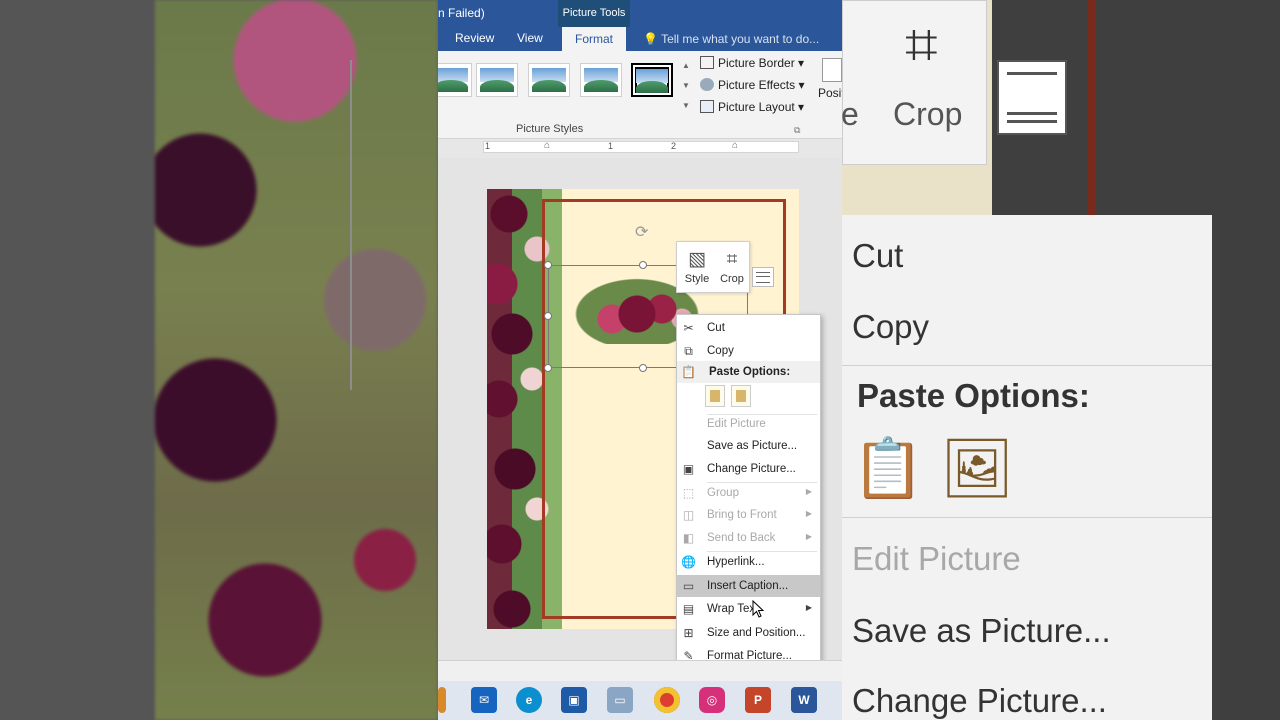  Describe the element at coordinates (878, 255) in the screenshot. I see `background-cut: Cut` at that location.